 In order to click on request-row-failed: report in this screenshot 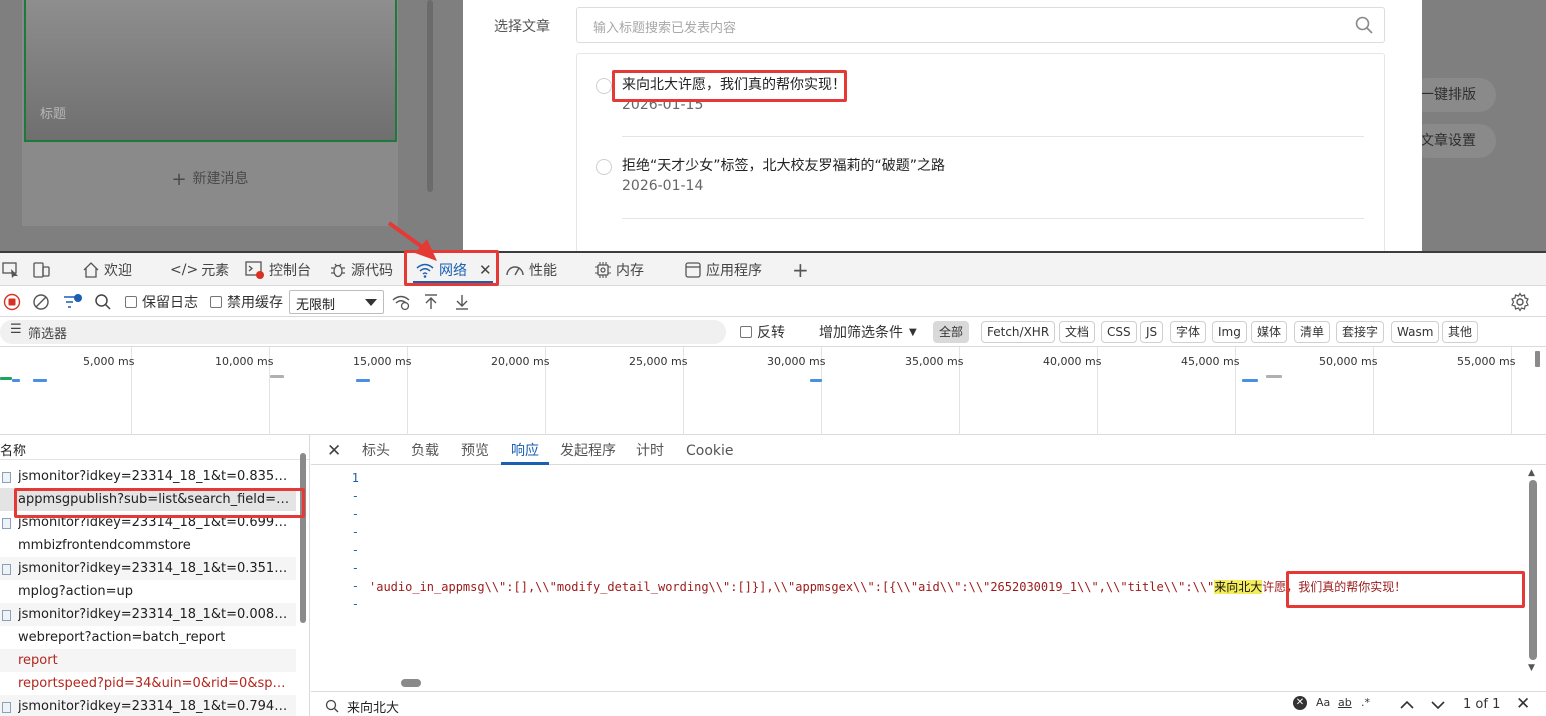, I will do `click(148, 660)`.